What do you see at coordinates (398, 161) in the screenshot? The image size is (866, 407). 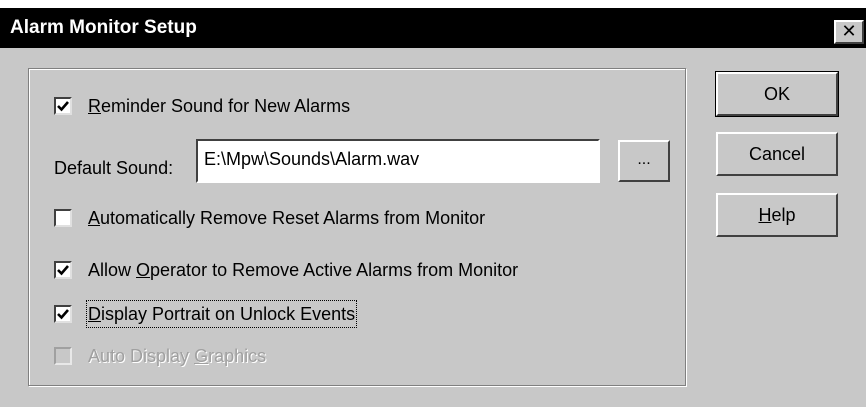 I see `default-sound-input: E:\Mpw\Sounds\Alarm.wav` at bounding box center [398, 161].